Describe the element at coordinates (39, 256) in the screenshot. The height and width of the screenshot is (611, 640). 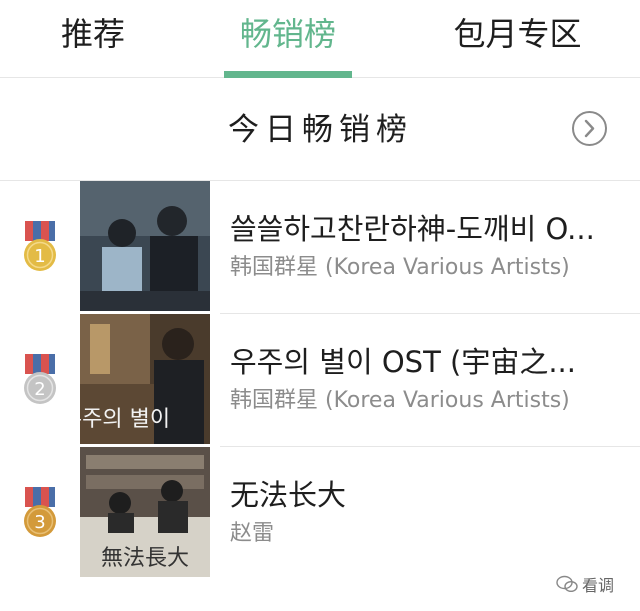
I see `medal-rank: 1` at that location.